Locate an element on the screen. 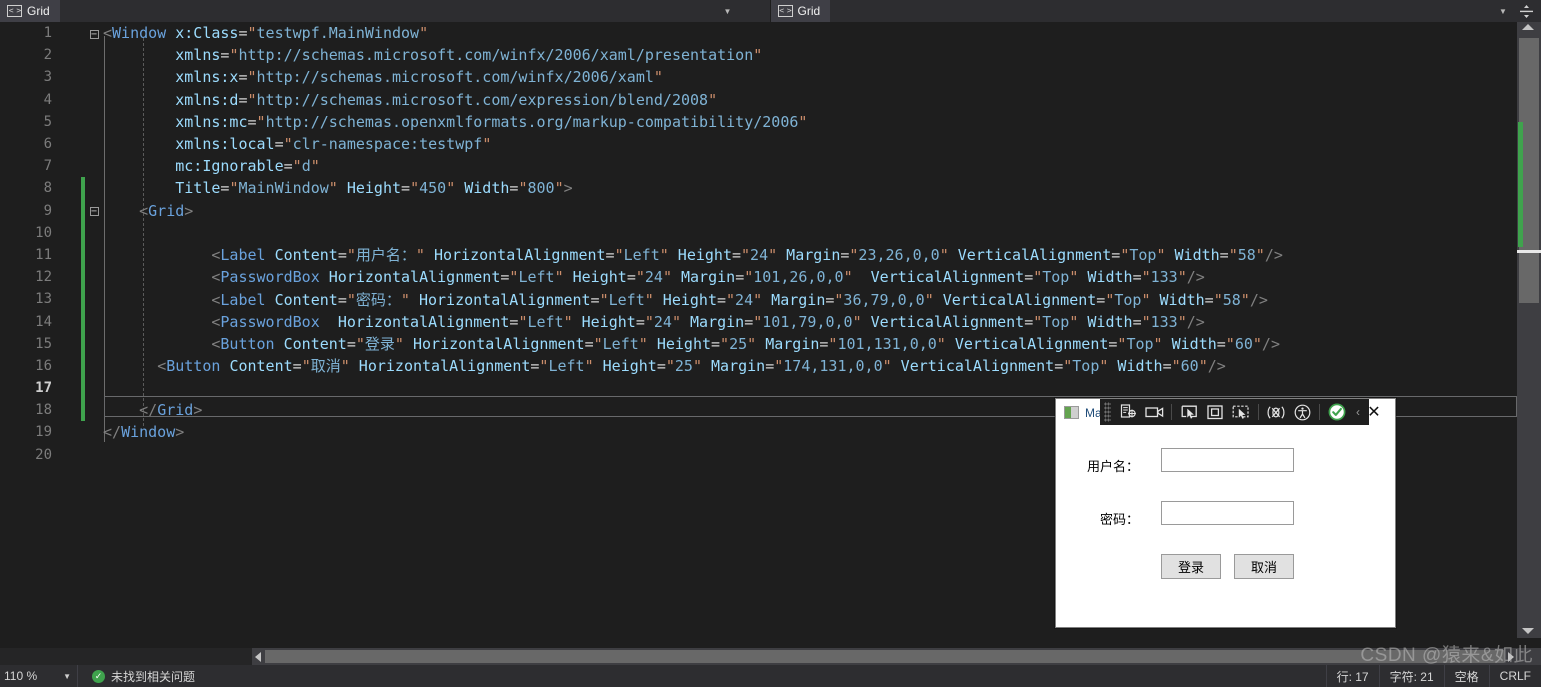  xaml-in-app-toolbar: ‹ is located at coordinates (1234, 412).